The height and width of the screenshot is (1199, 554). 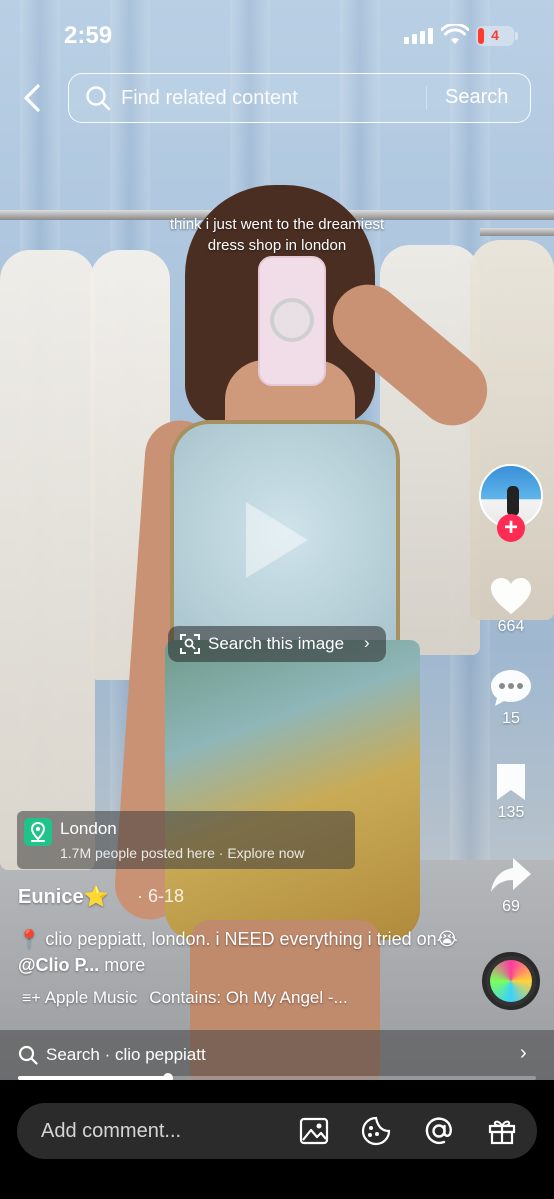 I want to click on author-name: Eunice⭐, so click(x=63, y=896).